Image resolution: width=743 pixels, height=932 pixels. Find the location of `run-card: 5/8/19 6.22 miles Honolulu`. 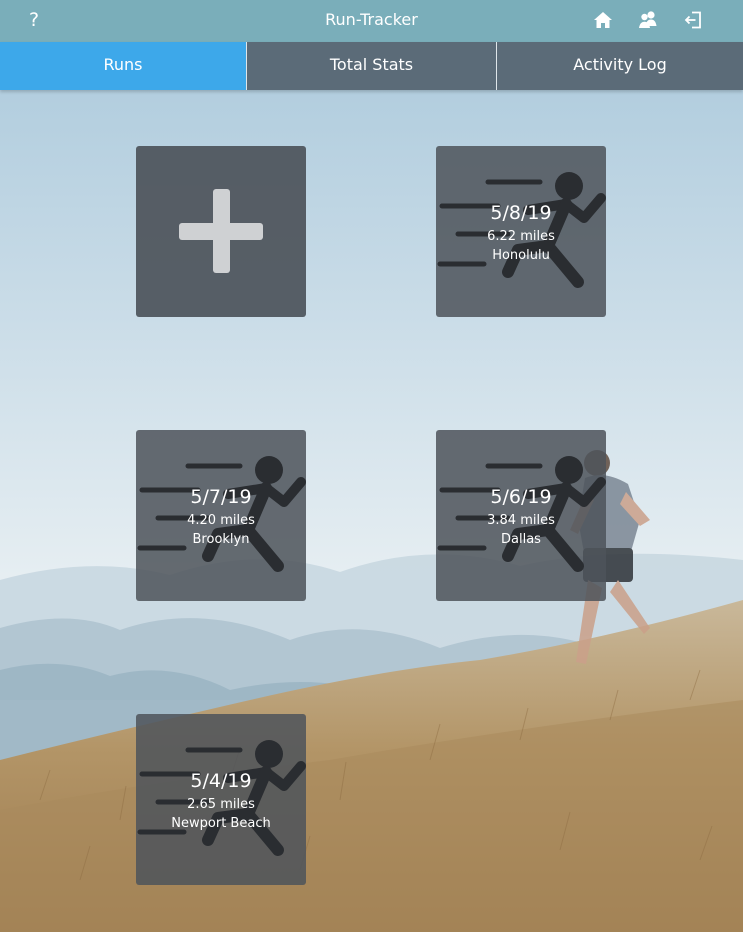

run-card: 5/8/19 6.22 miles Honolulu is located at coordinates (521, 231).